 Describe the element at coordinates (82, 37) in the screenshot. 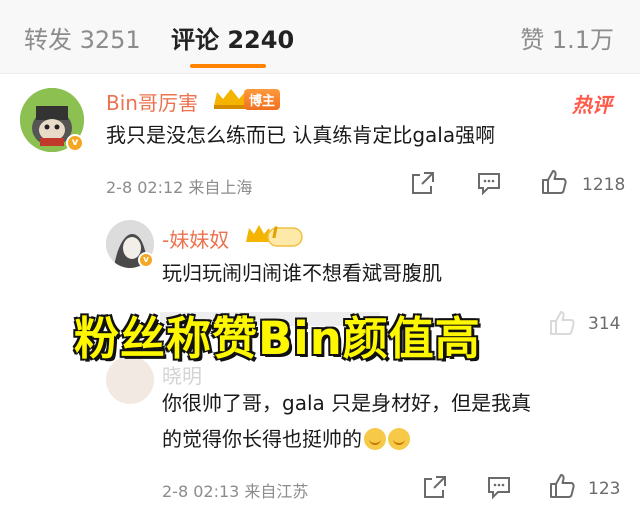

I see `tab-repost: 转发 3251` at that location.